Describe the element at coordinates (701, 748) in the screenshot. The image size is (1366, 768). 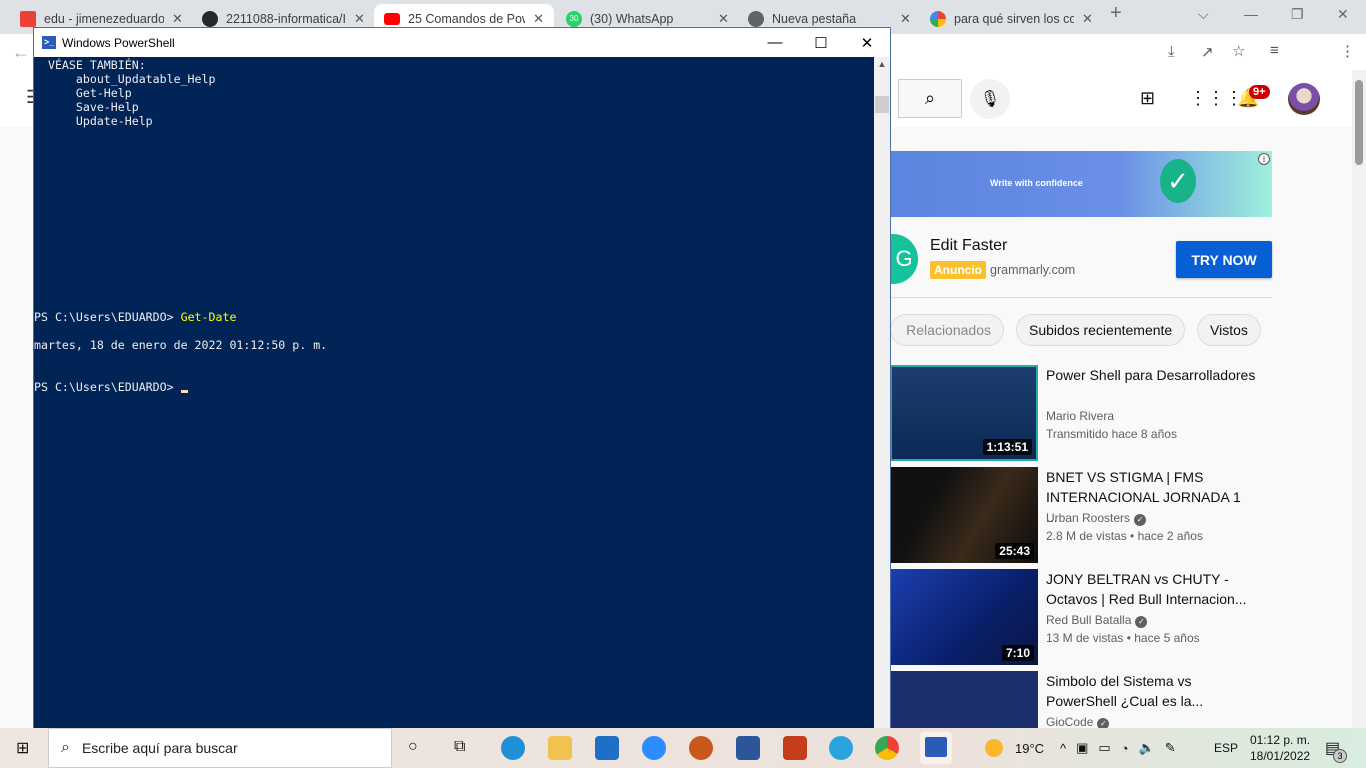
I see `game-icon` at that location.